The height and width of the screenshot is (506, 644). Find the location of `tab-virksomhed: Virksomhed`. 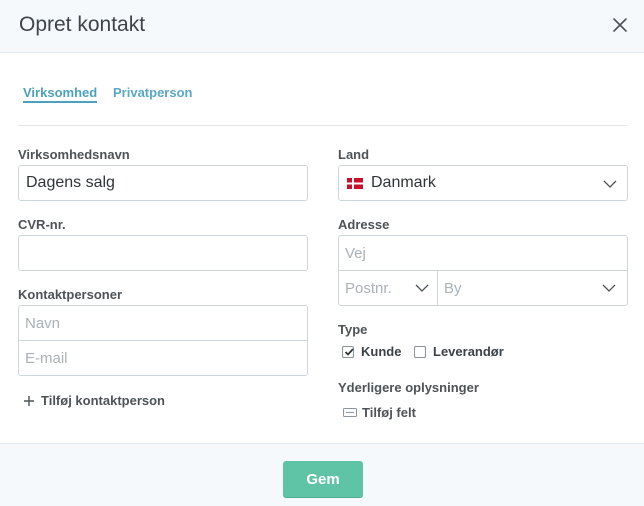

tab-virksomhed: Virksomhed is located at coordinates (60, 94).